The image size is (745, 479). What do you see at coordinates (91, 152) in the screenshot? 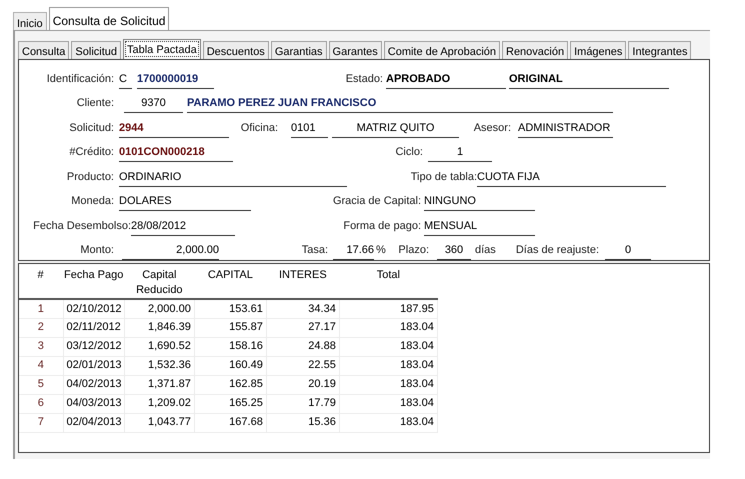
I see `field-label: #Crédito:` at bounding box center [91, 152].